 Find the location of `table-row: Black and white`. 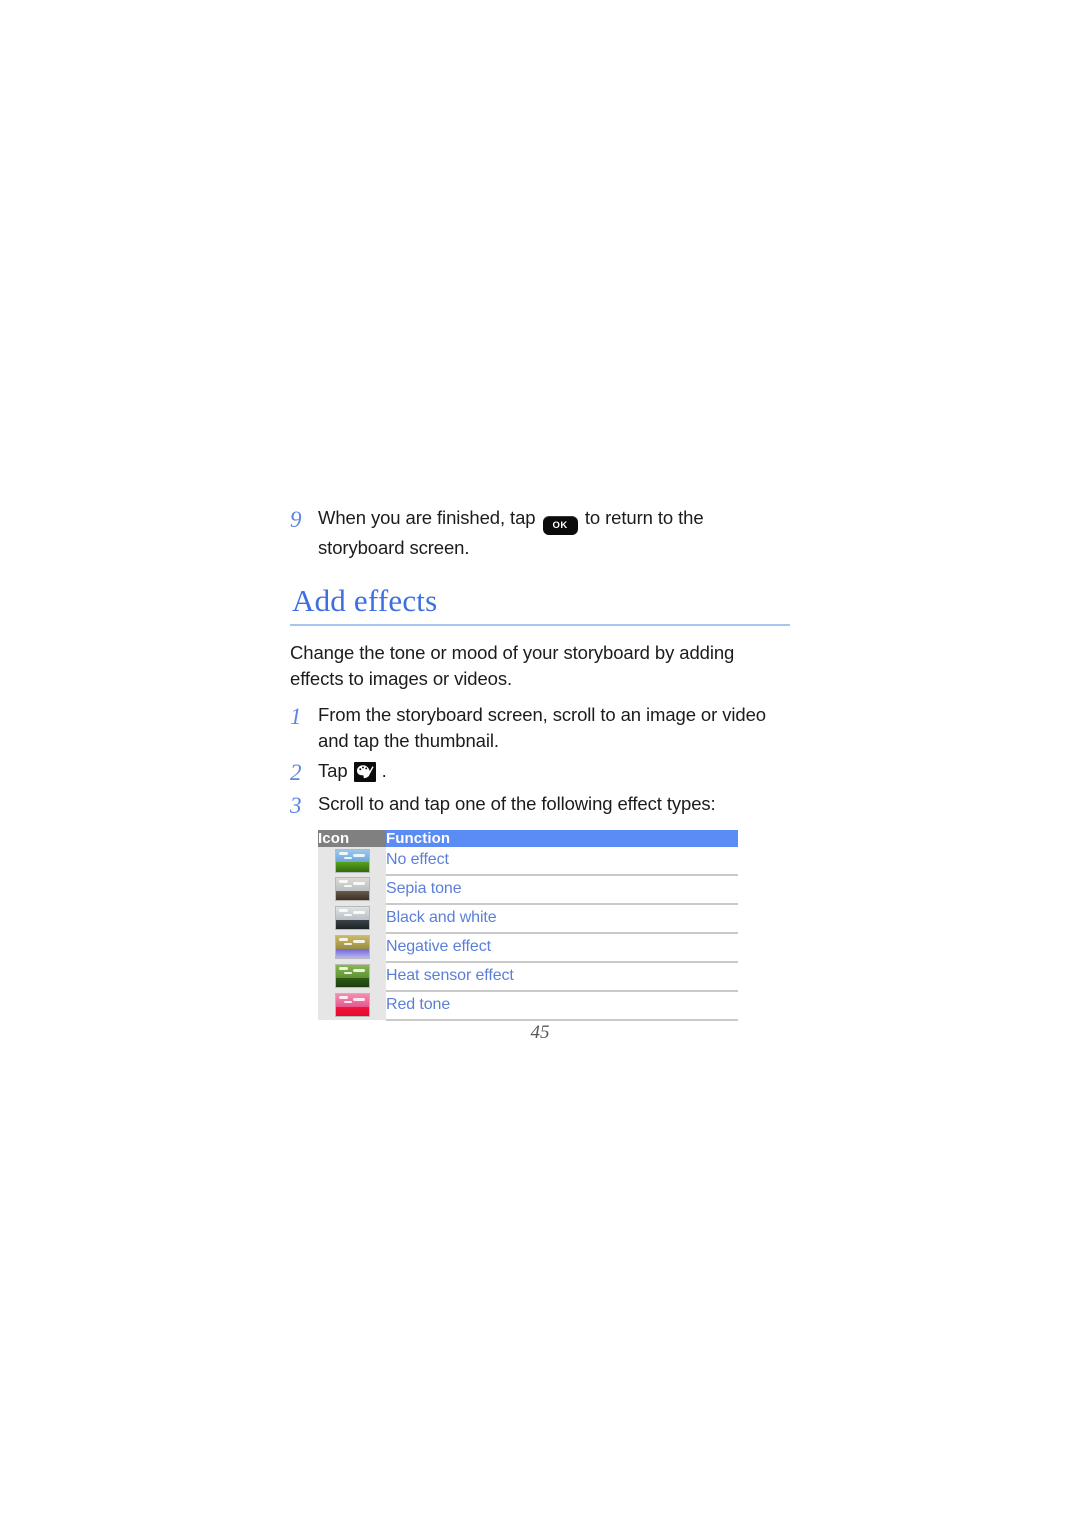

table-row: Black and white is located at coordinates (528, 918).